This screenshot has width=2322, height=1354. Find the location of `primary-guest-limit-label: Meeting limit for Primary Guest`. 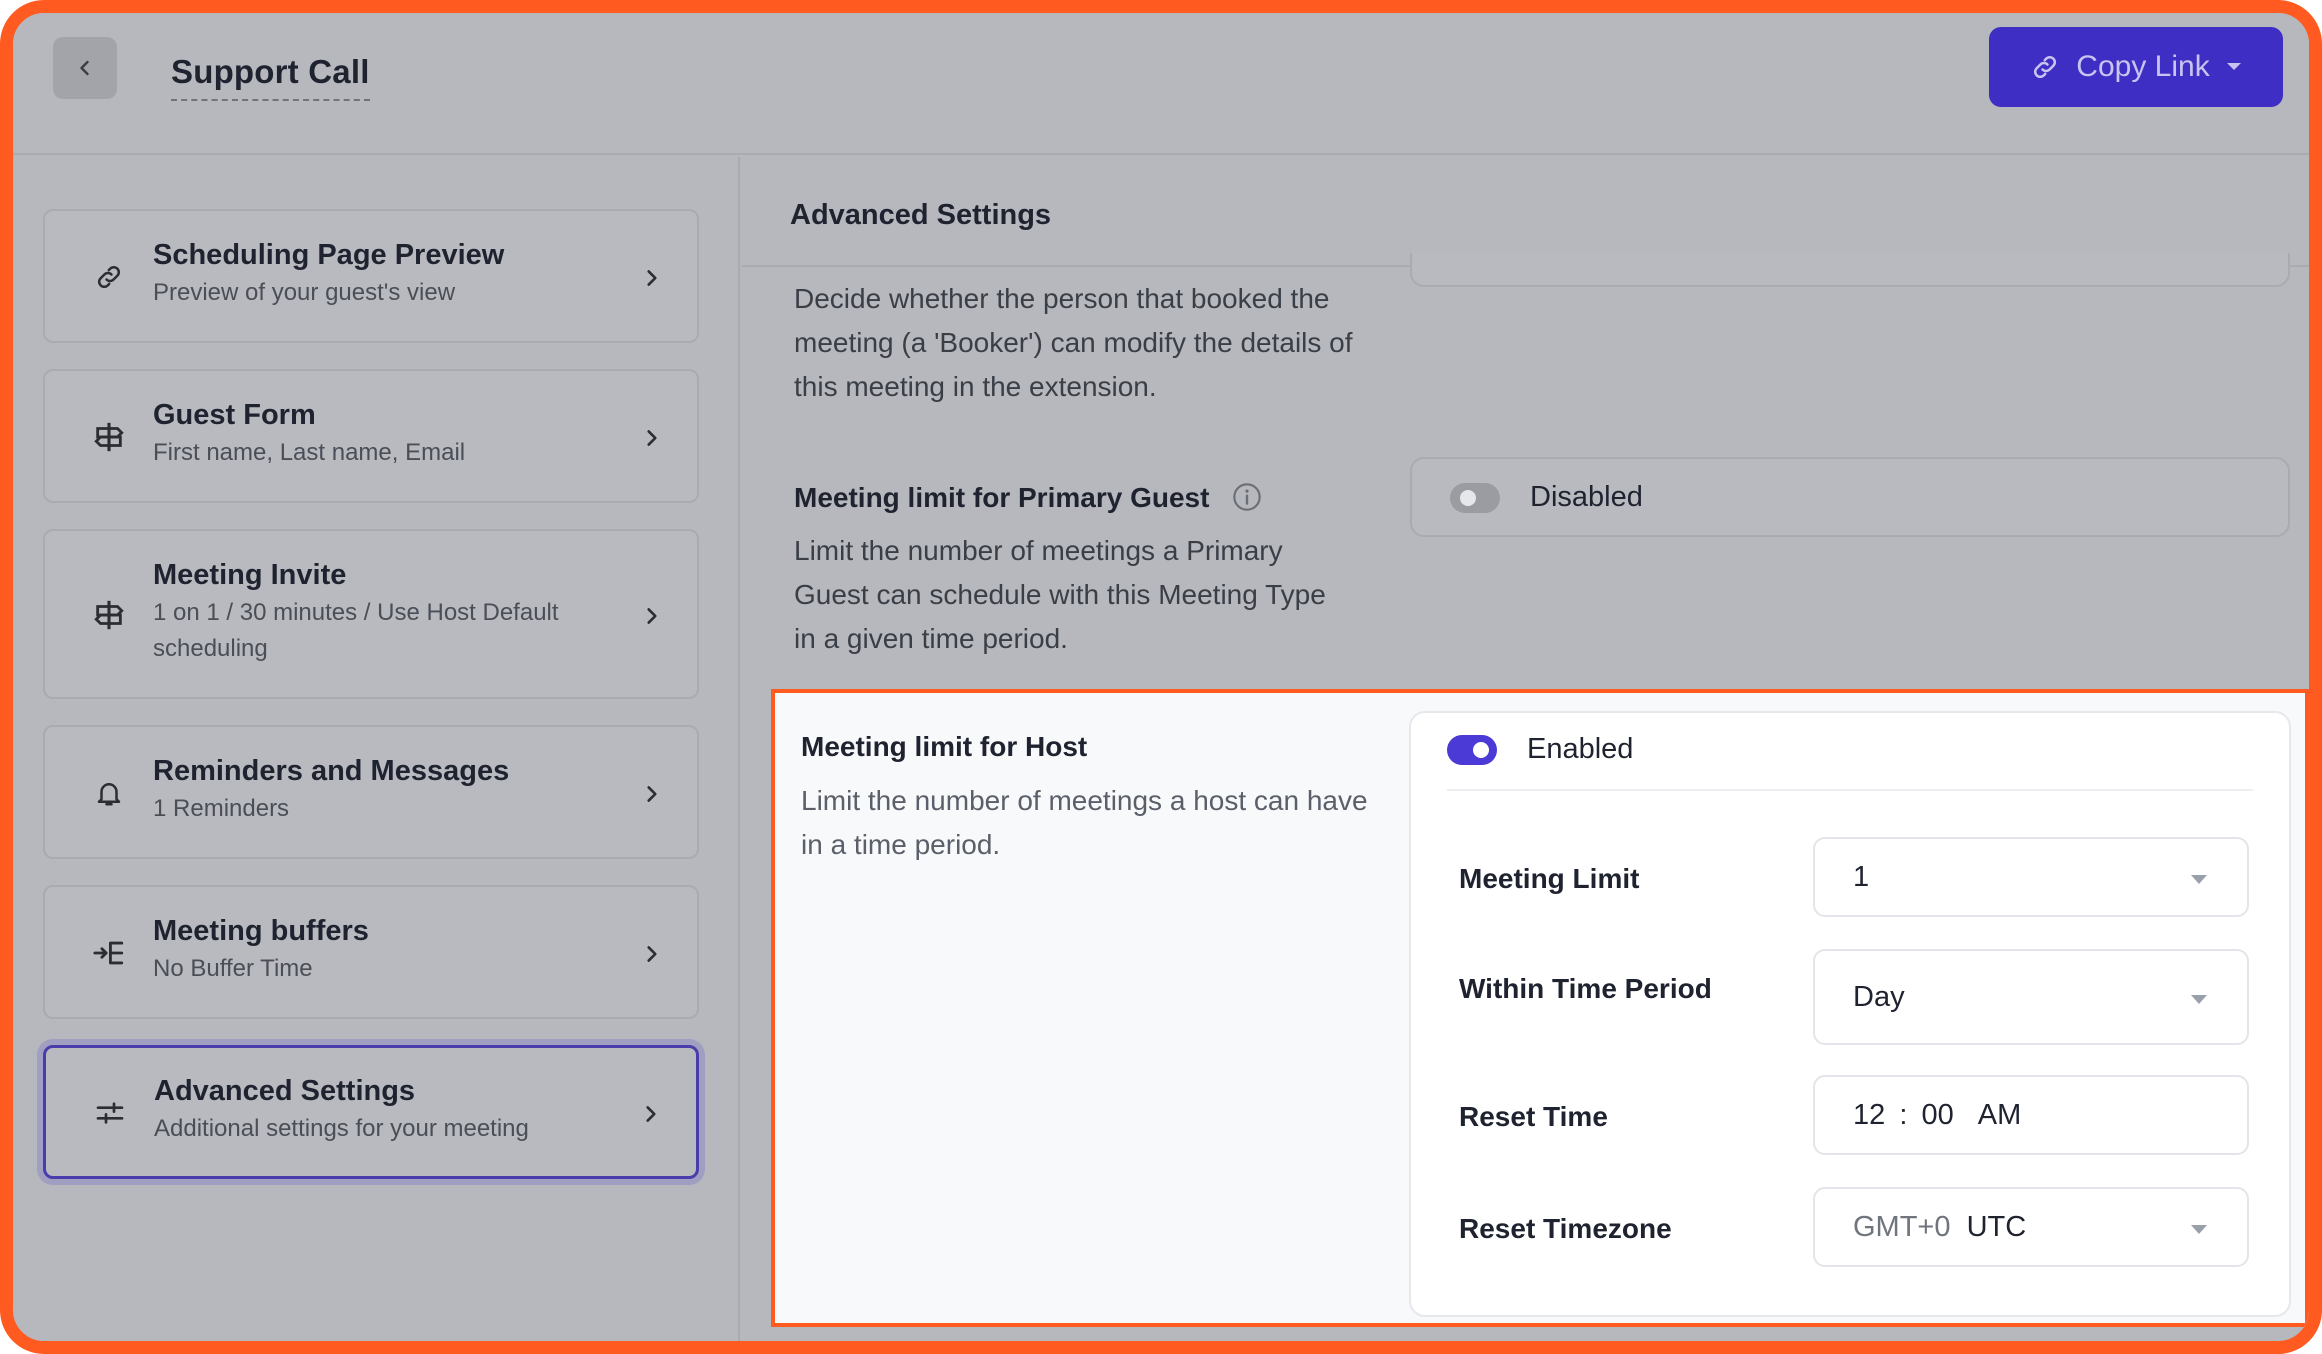

primary-guest-limit-label: Meeting limit for Primary Guest is located at coordinates (1002, 497).